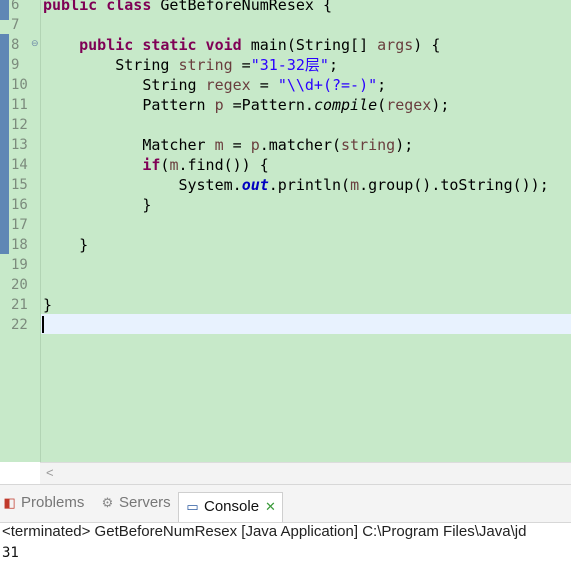 The width and height of the screenshot is (571, 572). I want to click on keyword: public class, so click(97, 7).